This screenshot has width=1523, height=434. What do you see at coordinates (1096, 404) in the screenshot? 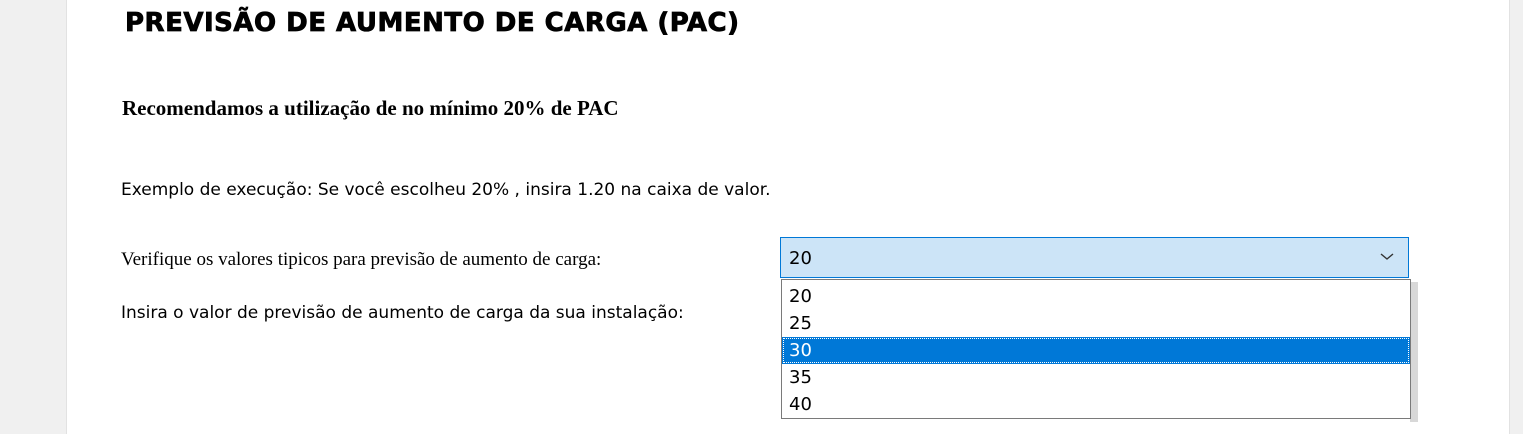
I see `dropdown-option-40: 40` at bounding box center [1096, 404].